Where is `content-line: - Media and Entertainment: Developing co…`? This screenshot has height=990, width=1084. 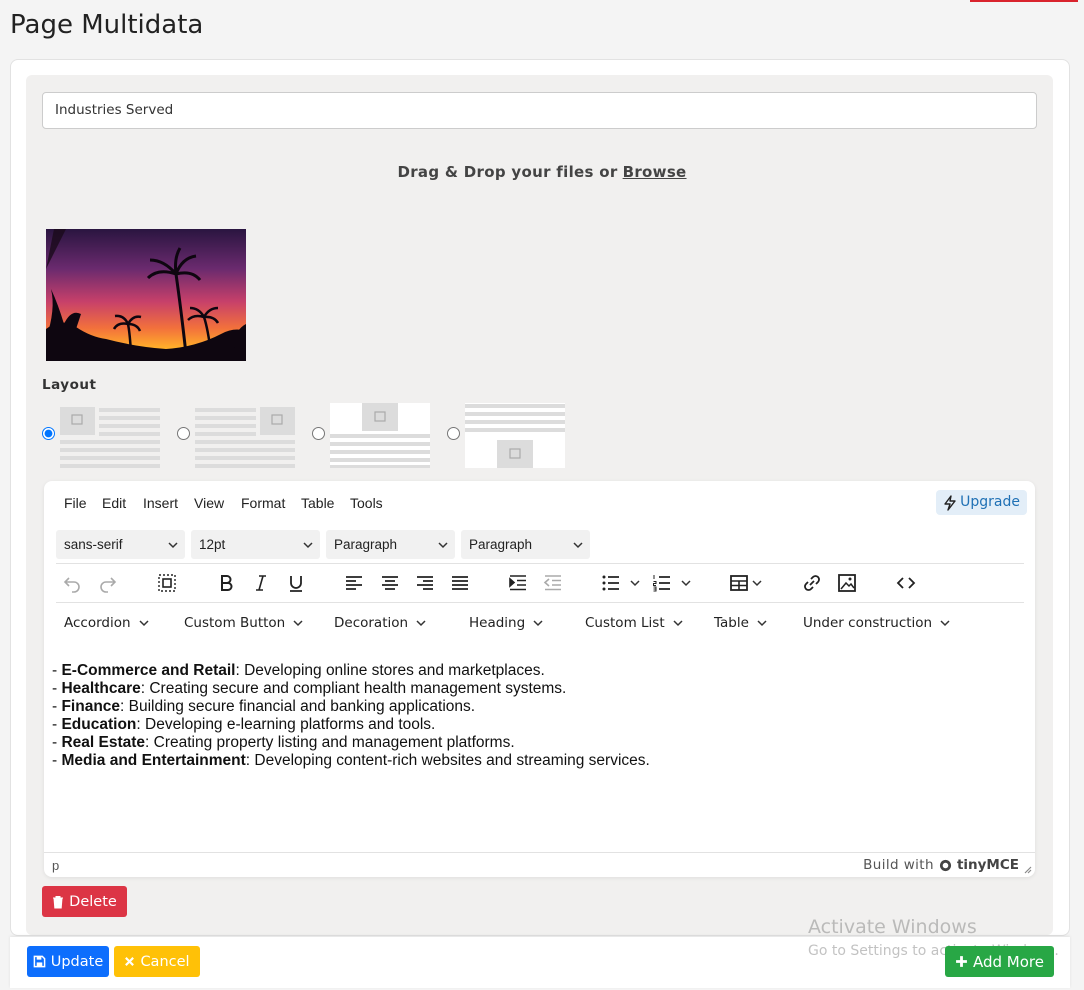
content-line: - Media and Entertainment: Developing co… is located at coordinates (351, 760).